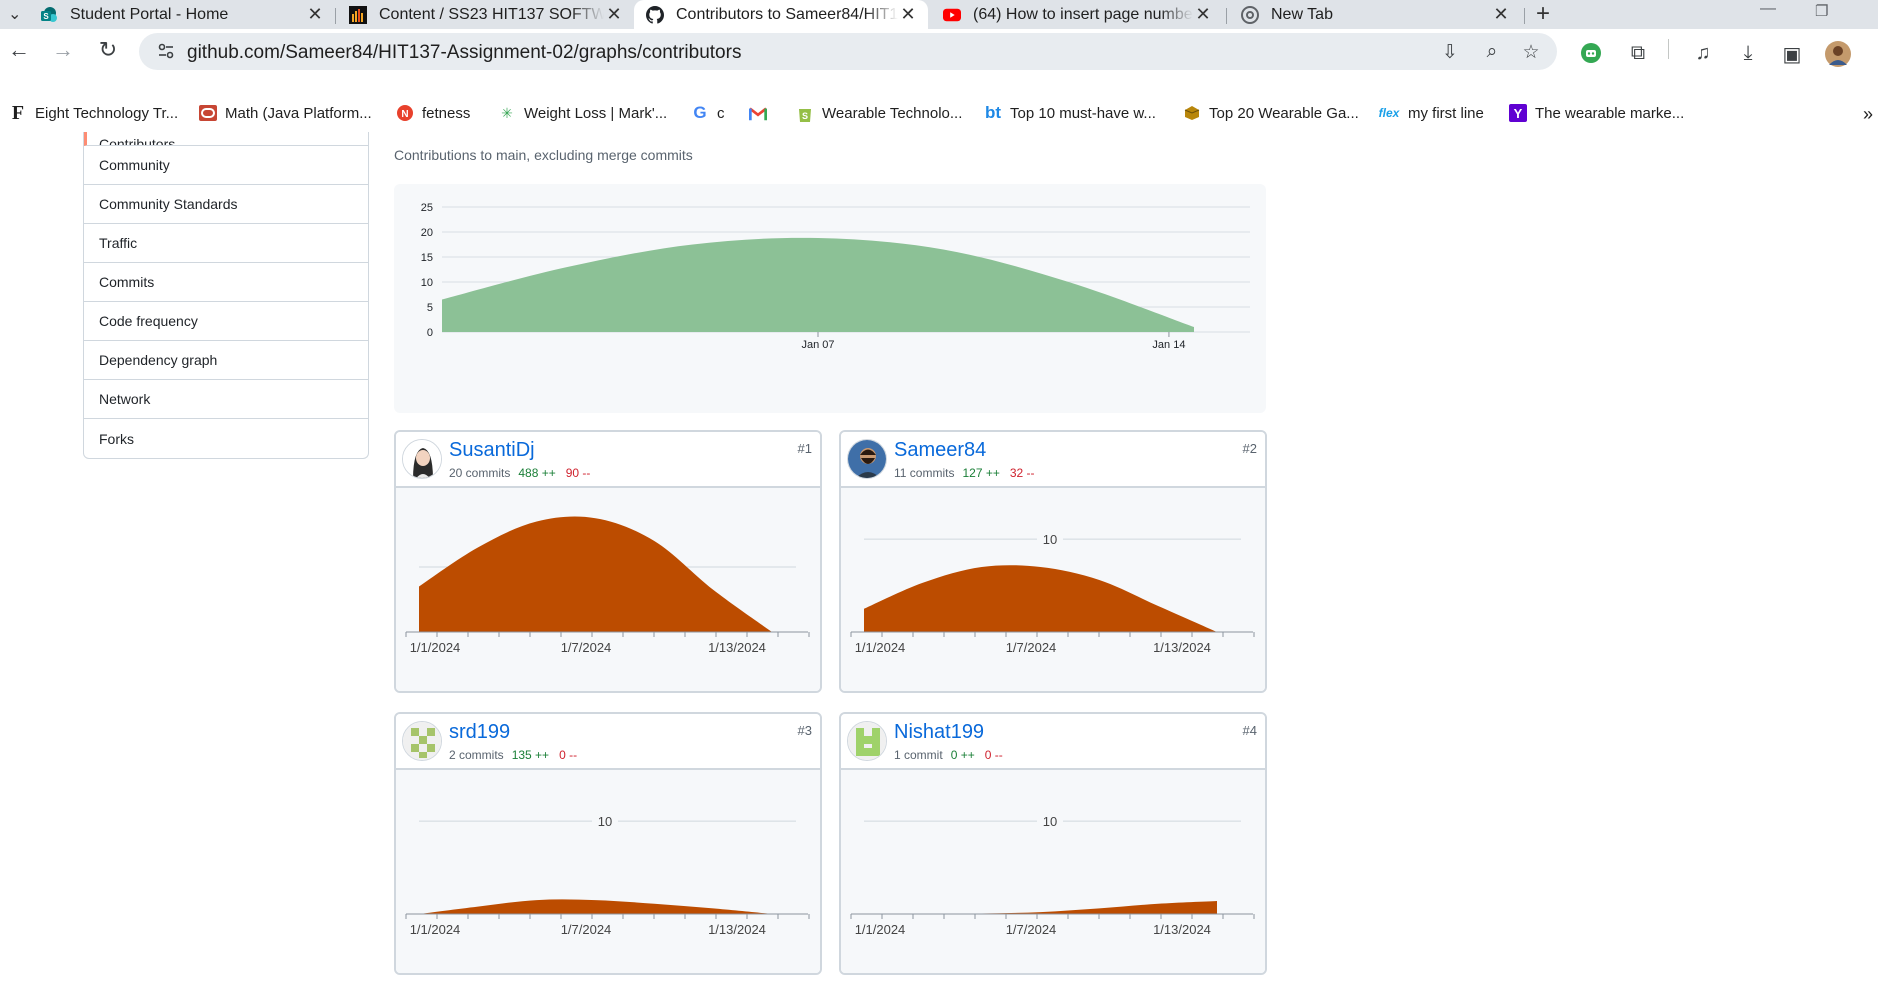  What do you see at coordinates (1543, 14) in the screenshot?
I see `new-tab-plus-icon: +` at bounding box center [1543, 14].